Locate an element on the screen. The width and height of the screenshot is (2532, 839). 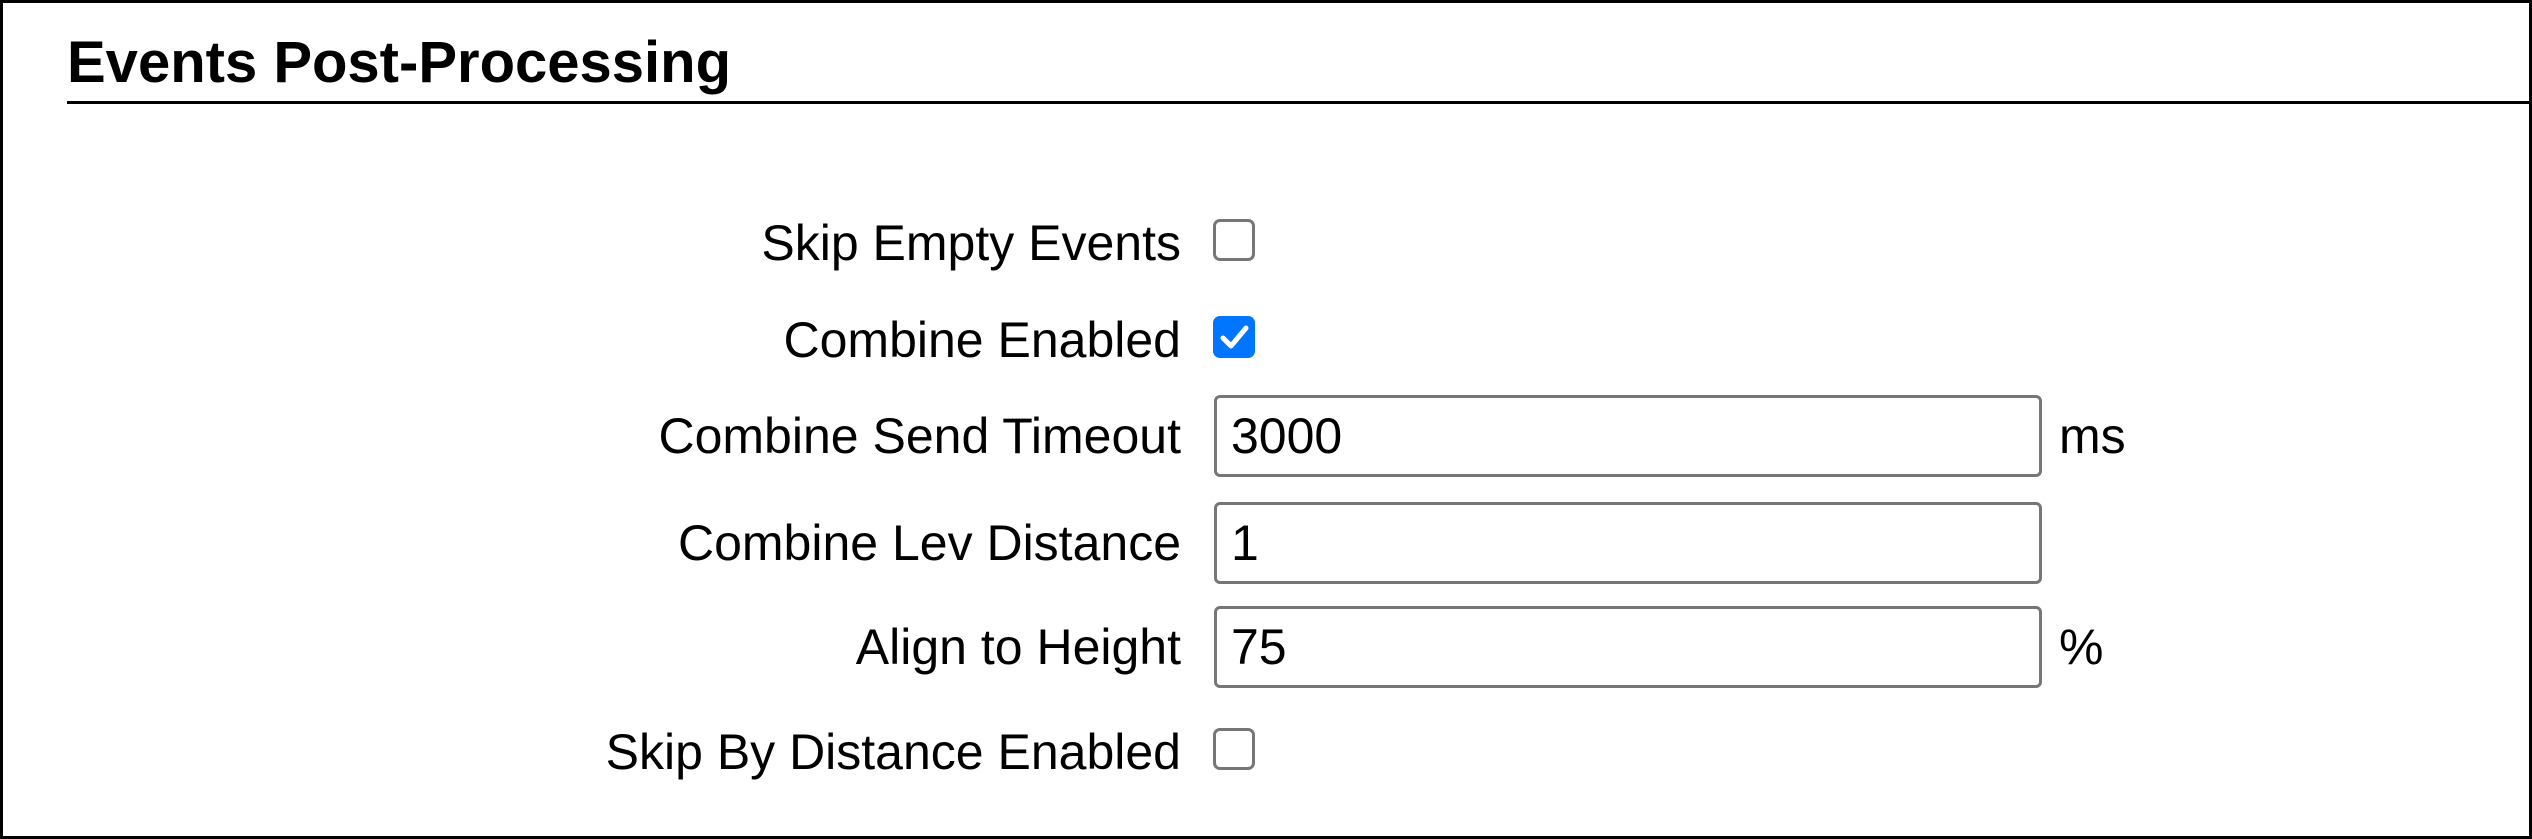
skip-by-distance-enabled-checkbox is located at coordinates (1234, 749).